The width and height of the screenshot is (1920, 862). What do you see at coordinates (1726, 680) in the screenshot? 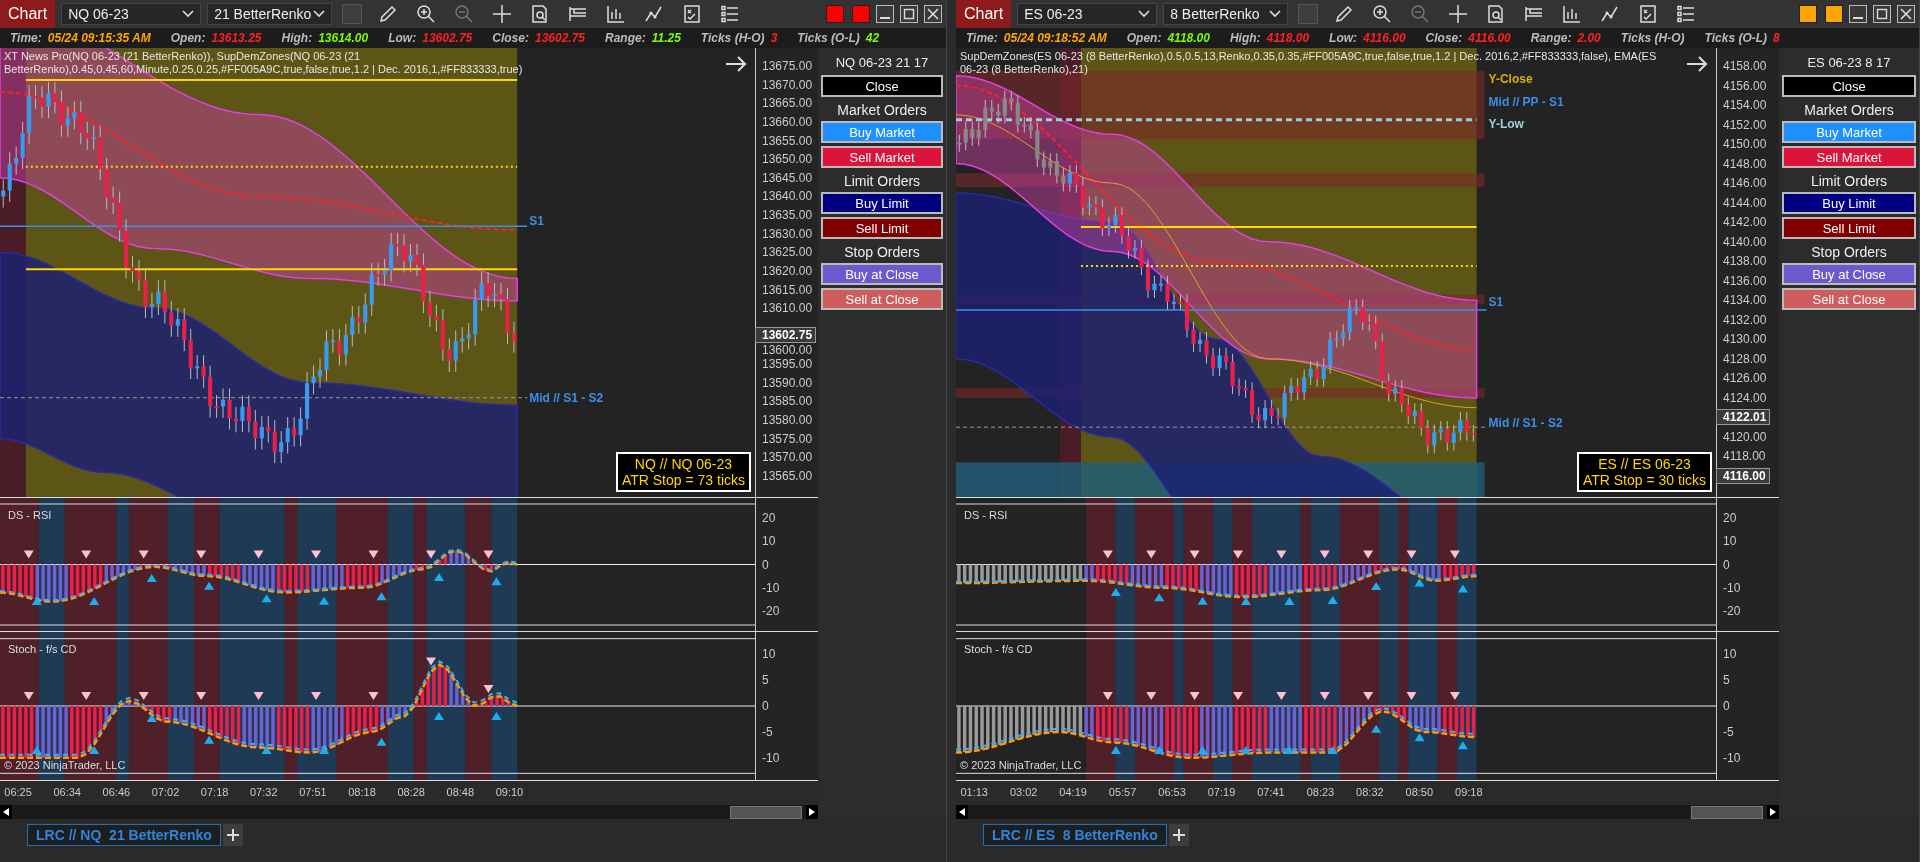
I see `axis-label: 5` at bounding box center [1726, 680].